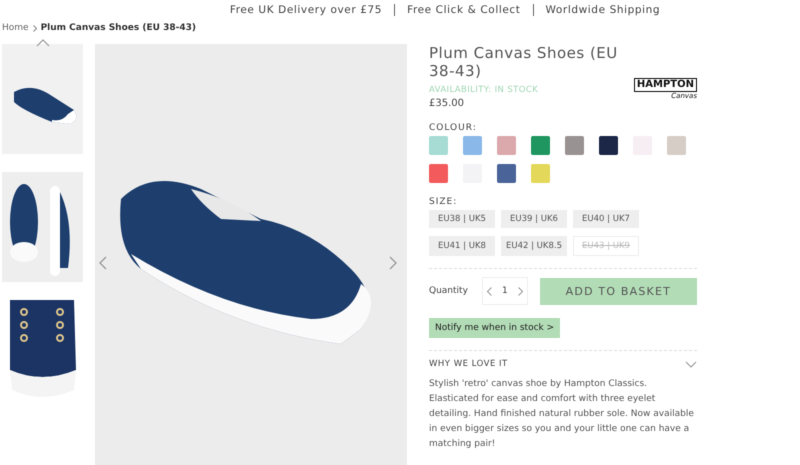 The image size is (800, 465). I want to click on size-option: EU39 | UK6, so click(534, 219).